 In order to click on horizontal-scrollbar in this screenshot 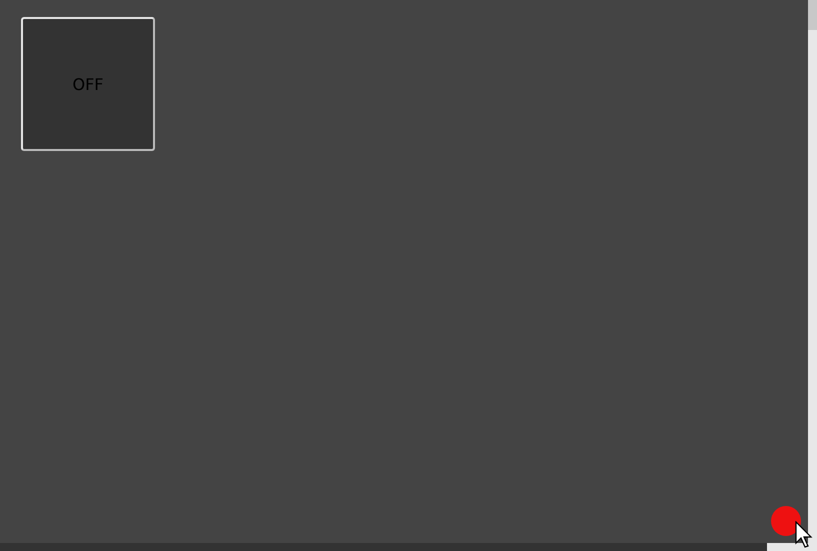, I will do `click(404, 547)`.